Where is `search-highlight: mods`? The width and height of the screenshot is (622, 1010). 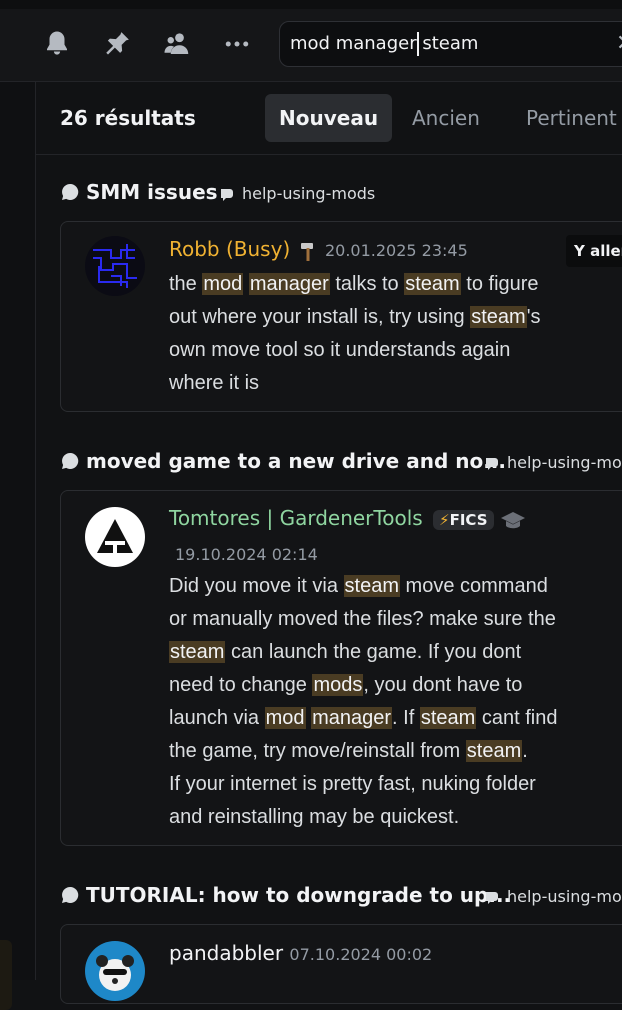 search-highlight: mods is located at coordinates (338, 685).